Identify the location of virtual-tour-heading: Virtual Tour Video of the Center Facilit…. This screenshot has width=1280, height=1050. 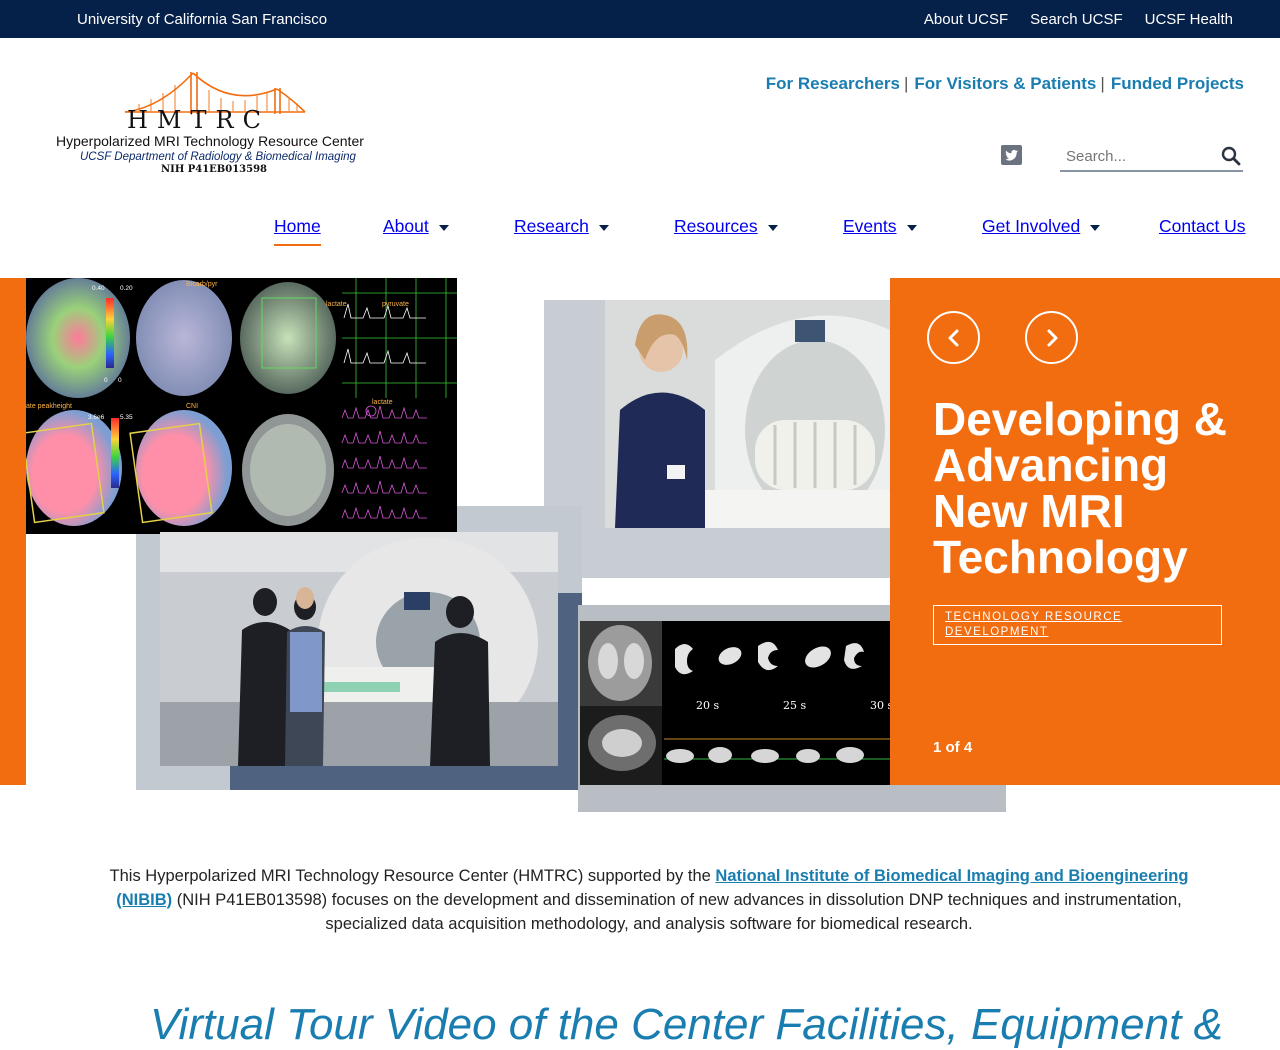
(686, 1024).